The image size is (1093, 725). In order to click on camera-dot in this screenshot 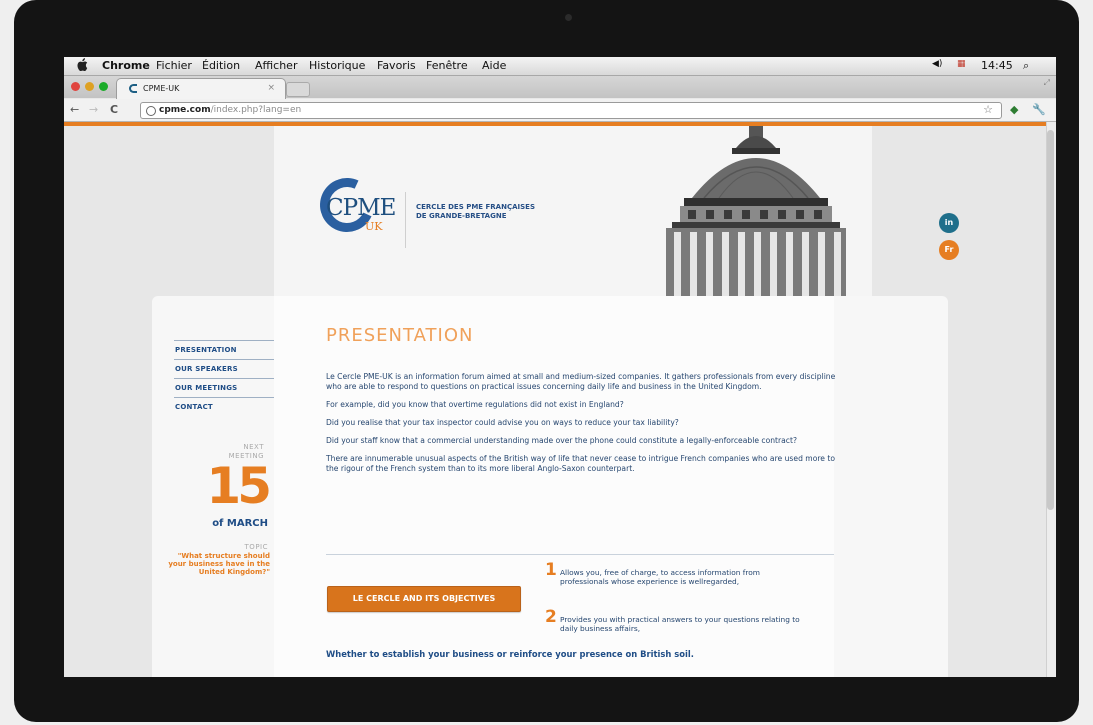, I will do `click(568, 17)`.